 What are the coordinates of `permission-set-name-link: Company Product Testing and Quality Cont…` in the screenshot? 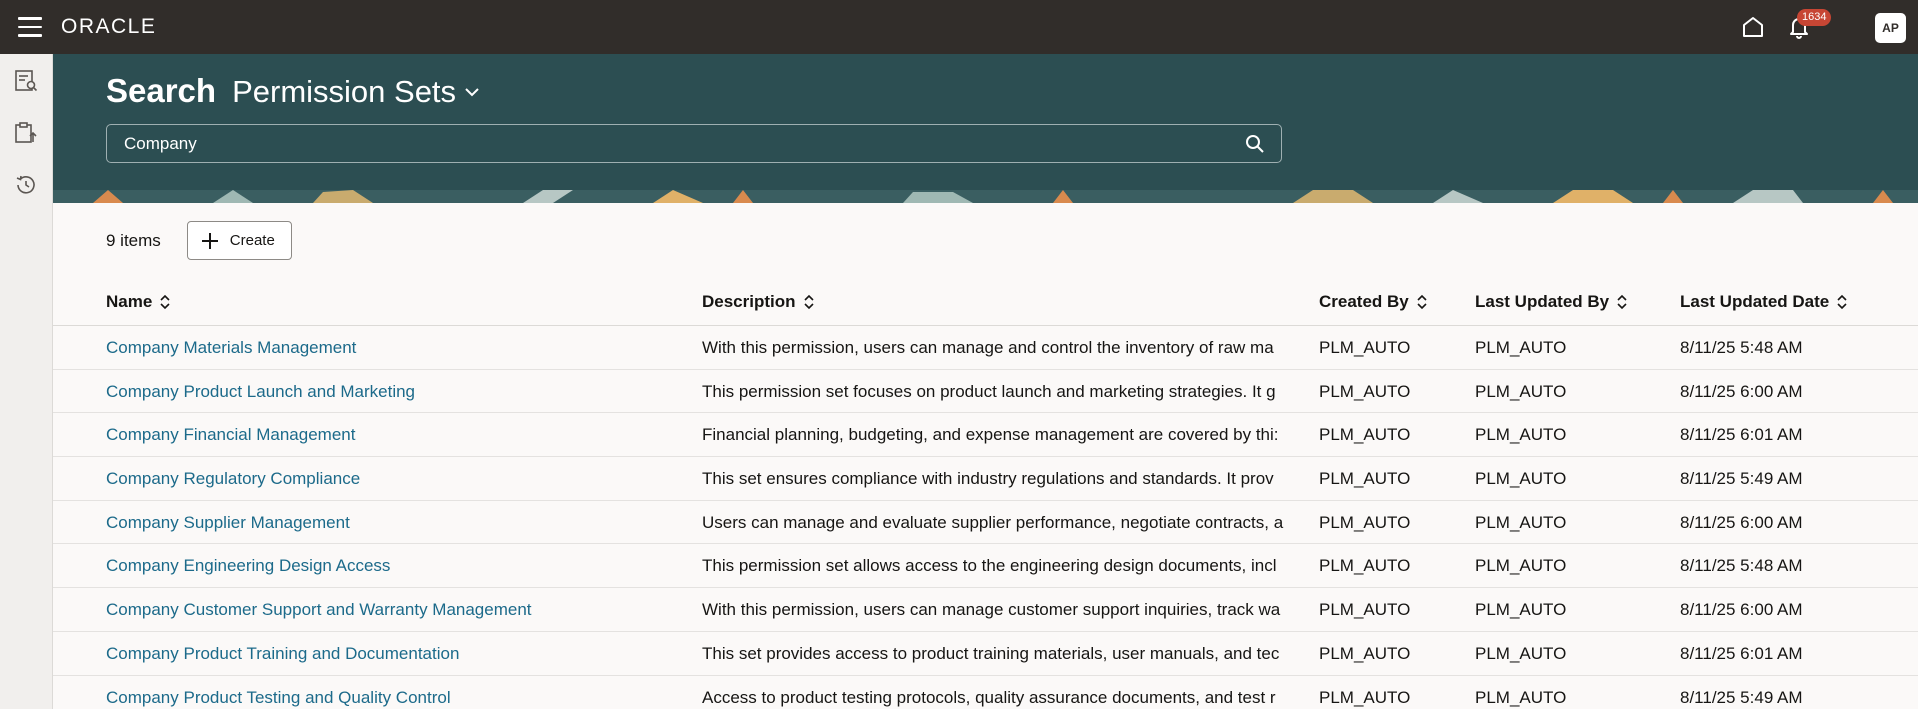 It's located at (396, 698).